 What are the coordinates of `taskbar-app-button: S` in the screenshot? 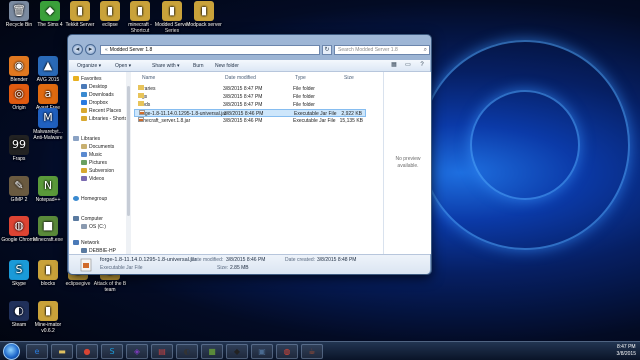 It's located at (112, 351).